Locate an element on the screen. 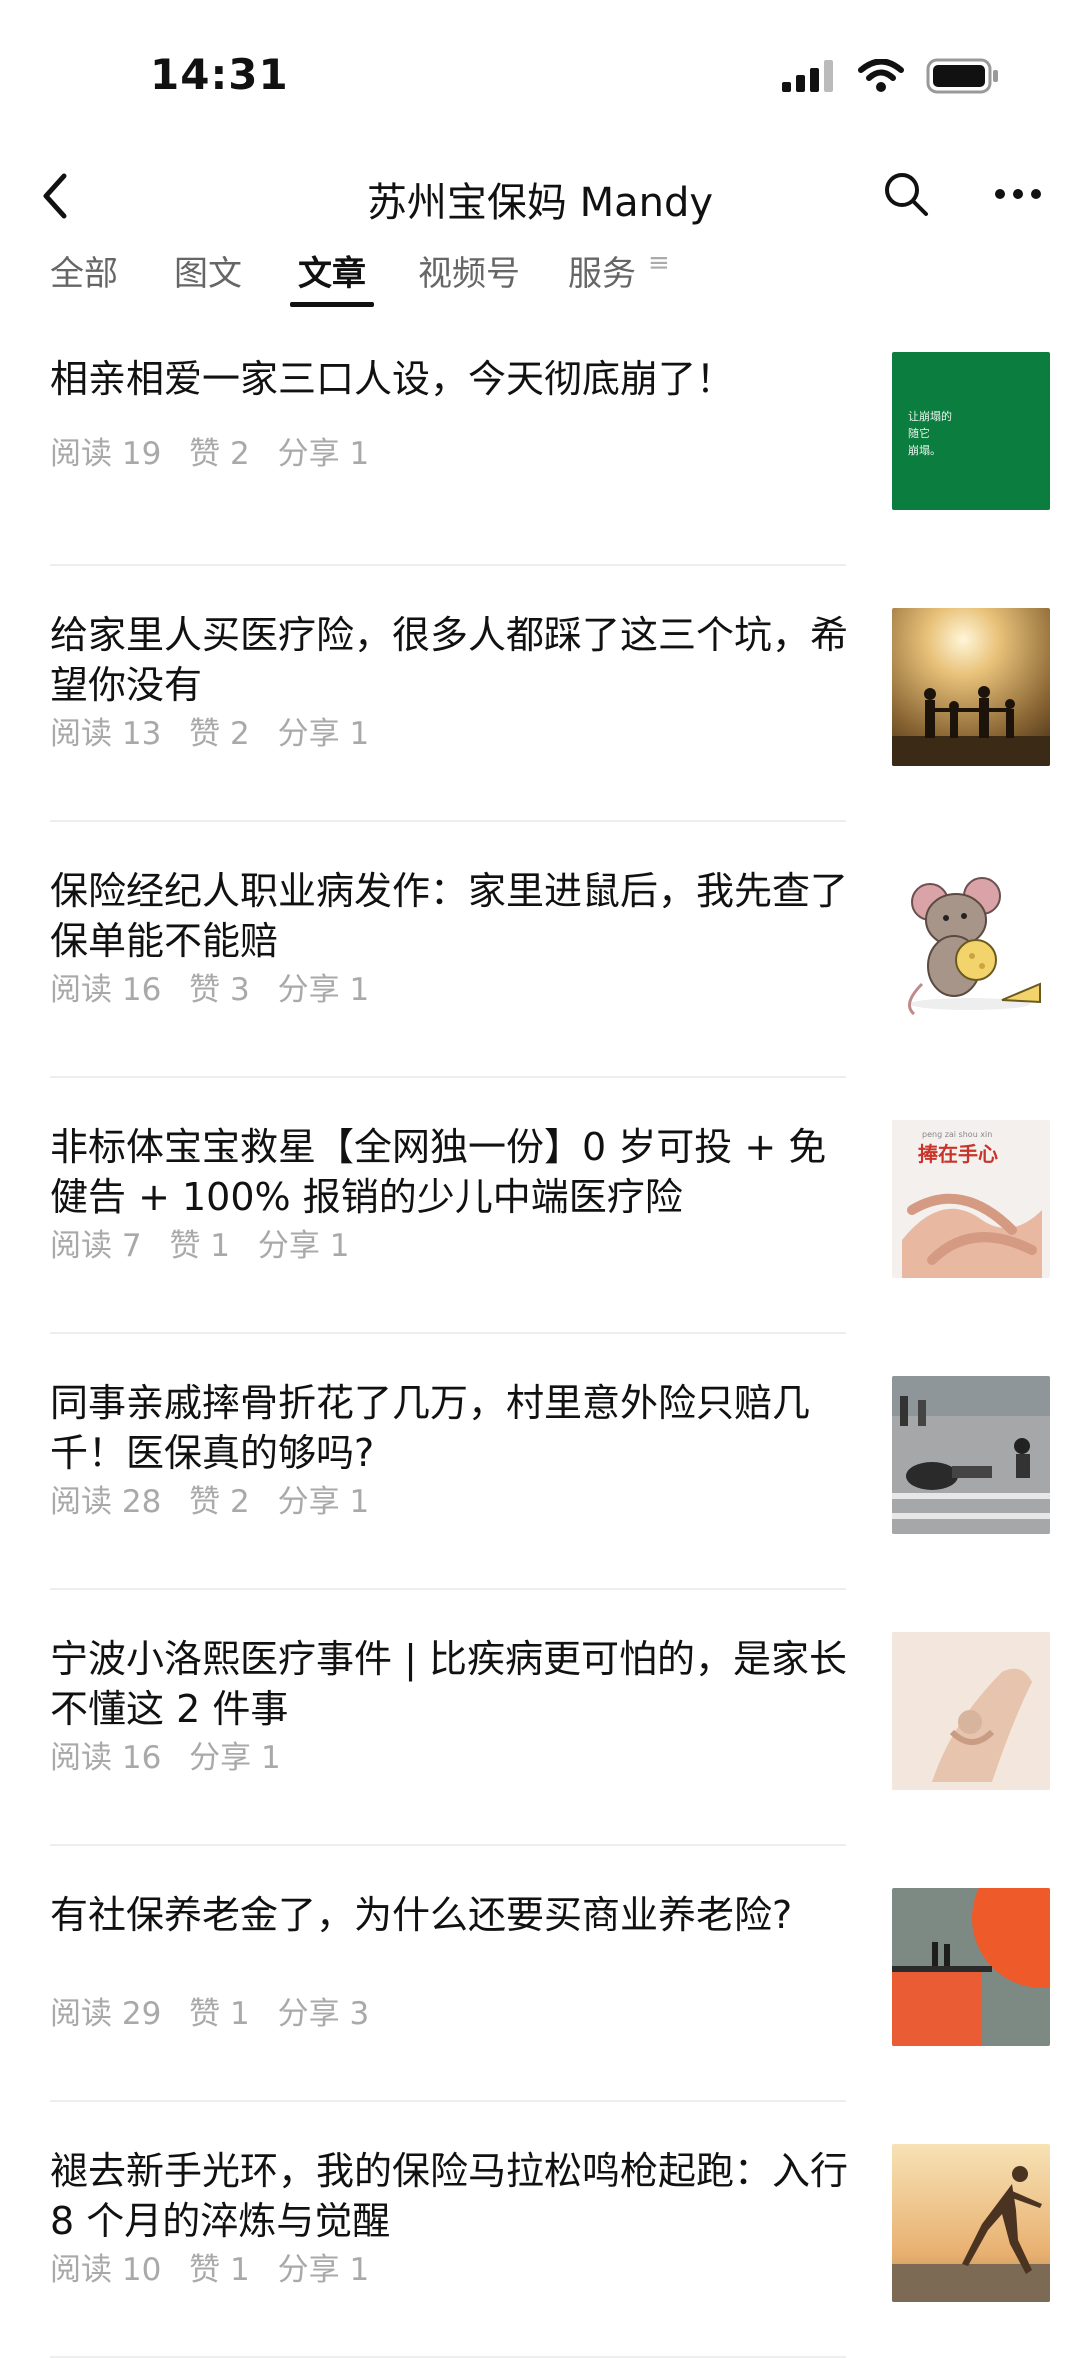 This screenshot has height=2358, width=1080. read-count: 阅读 13 is located at coordinates (106, 734).